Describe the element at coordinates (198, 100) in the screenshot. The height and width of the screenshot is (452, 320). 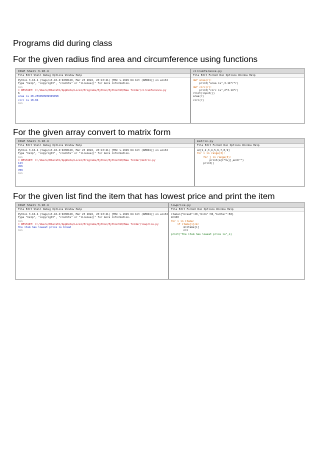
I see `code-line: circ(r)` at that location.